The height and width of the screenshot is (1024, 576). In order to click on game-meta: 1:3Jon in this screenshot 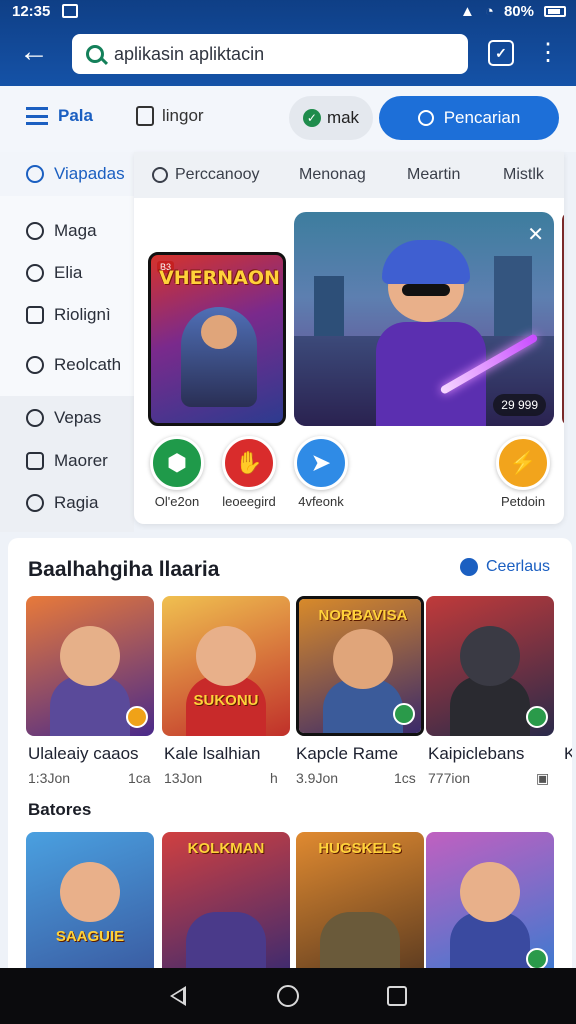, I will do `click(49, 778)`.